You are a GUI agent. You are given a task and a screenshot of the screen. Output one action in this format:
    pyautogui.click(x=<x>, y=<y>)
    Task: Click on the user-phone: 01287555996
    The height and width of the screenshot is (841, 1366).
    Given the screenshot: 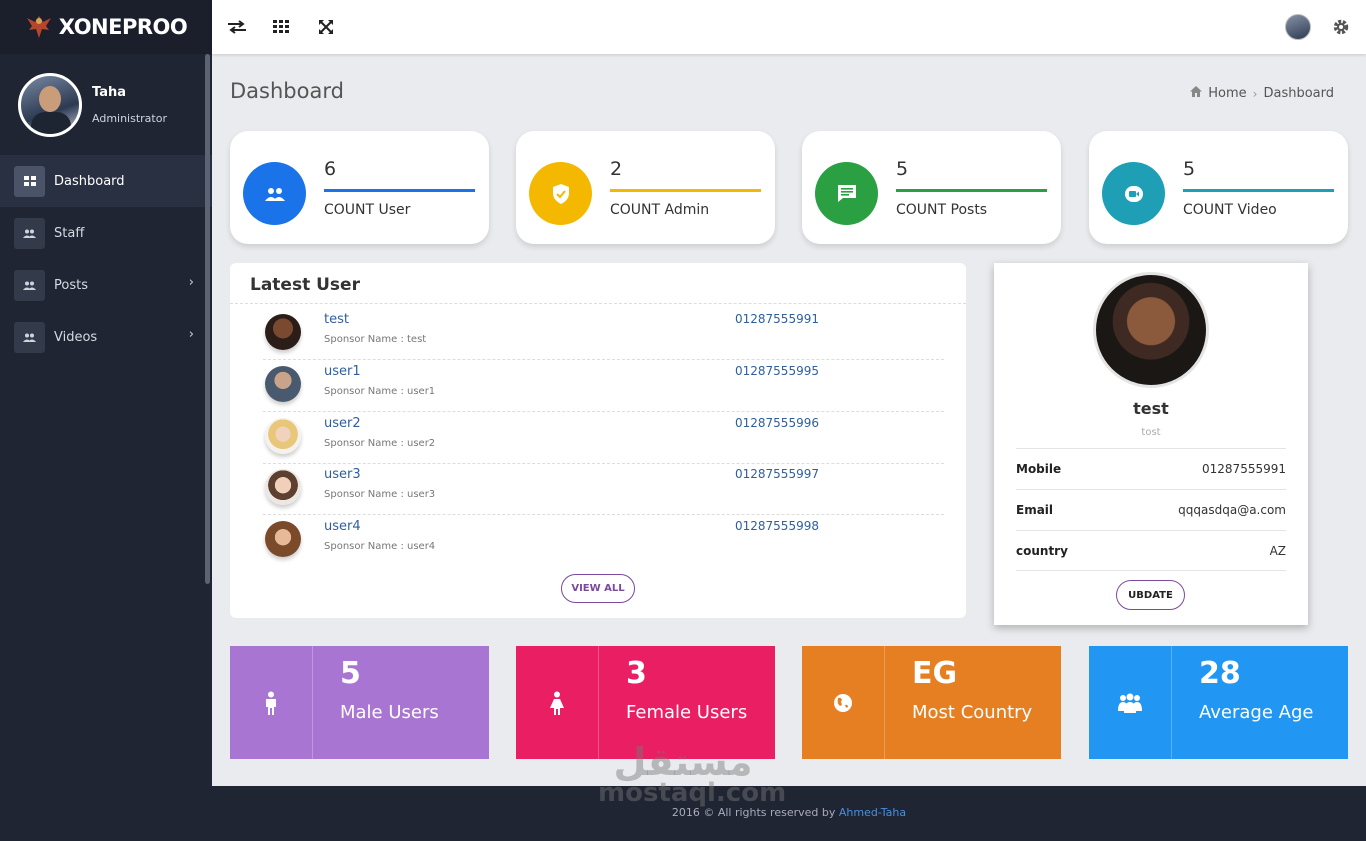 What is the action you would take?
    pyautogui.click(x=777, y=423)
    